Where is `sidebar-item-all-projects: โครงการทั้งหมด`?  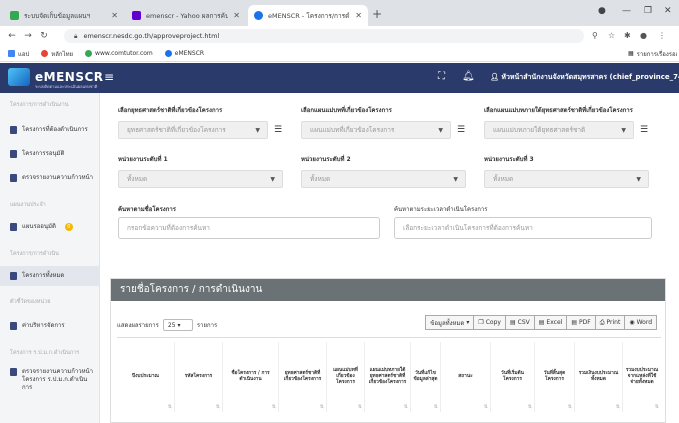
sidebar-item-all-projects: โครงการทั้งหมด is located at coordinates (50, 276).